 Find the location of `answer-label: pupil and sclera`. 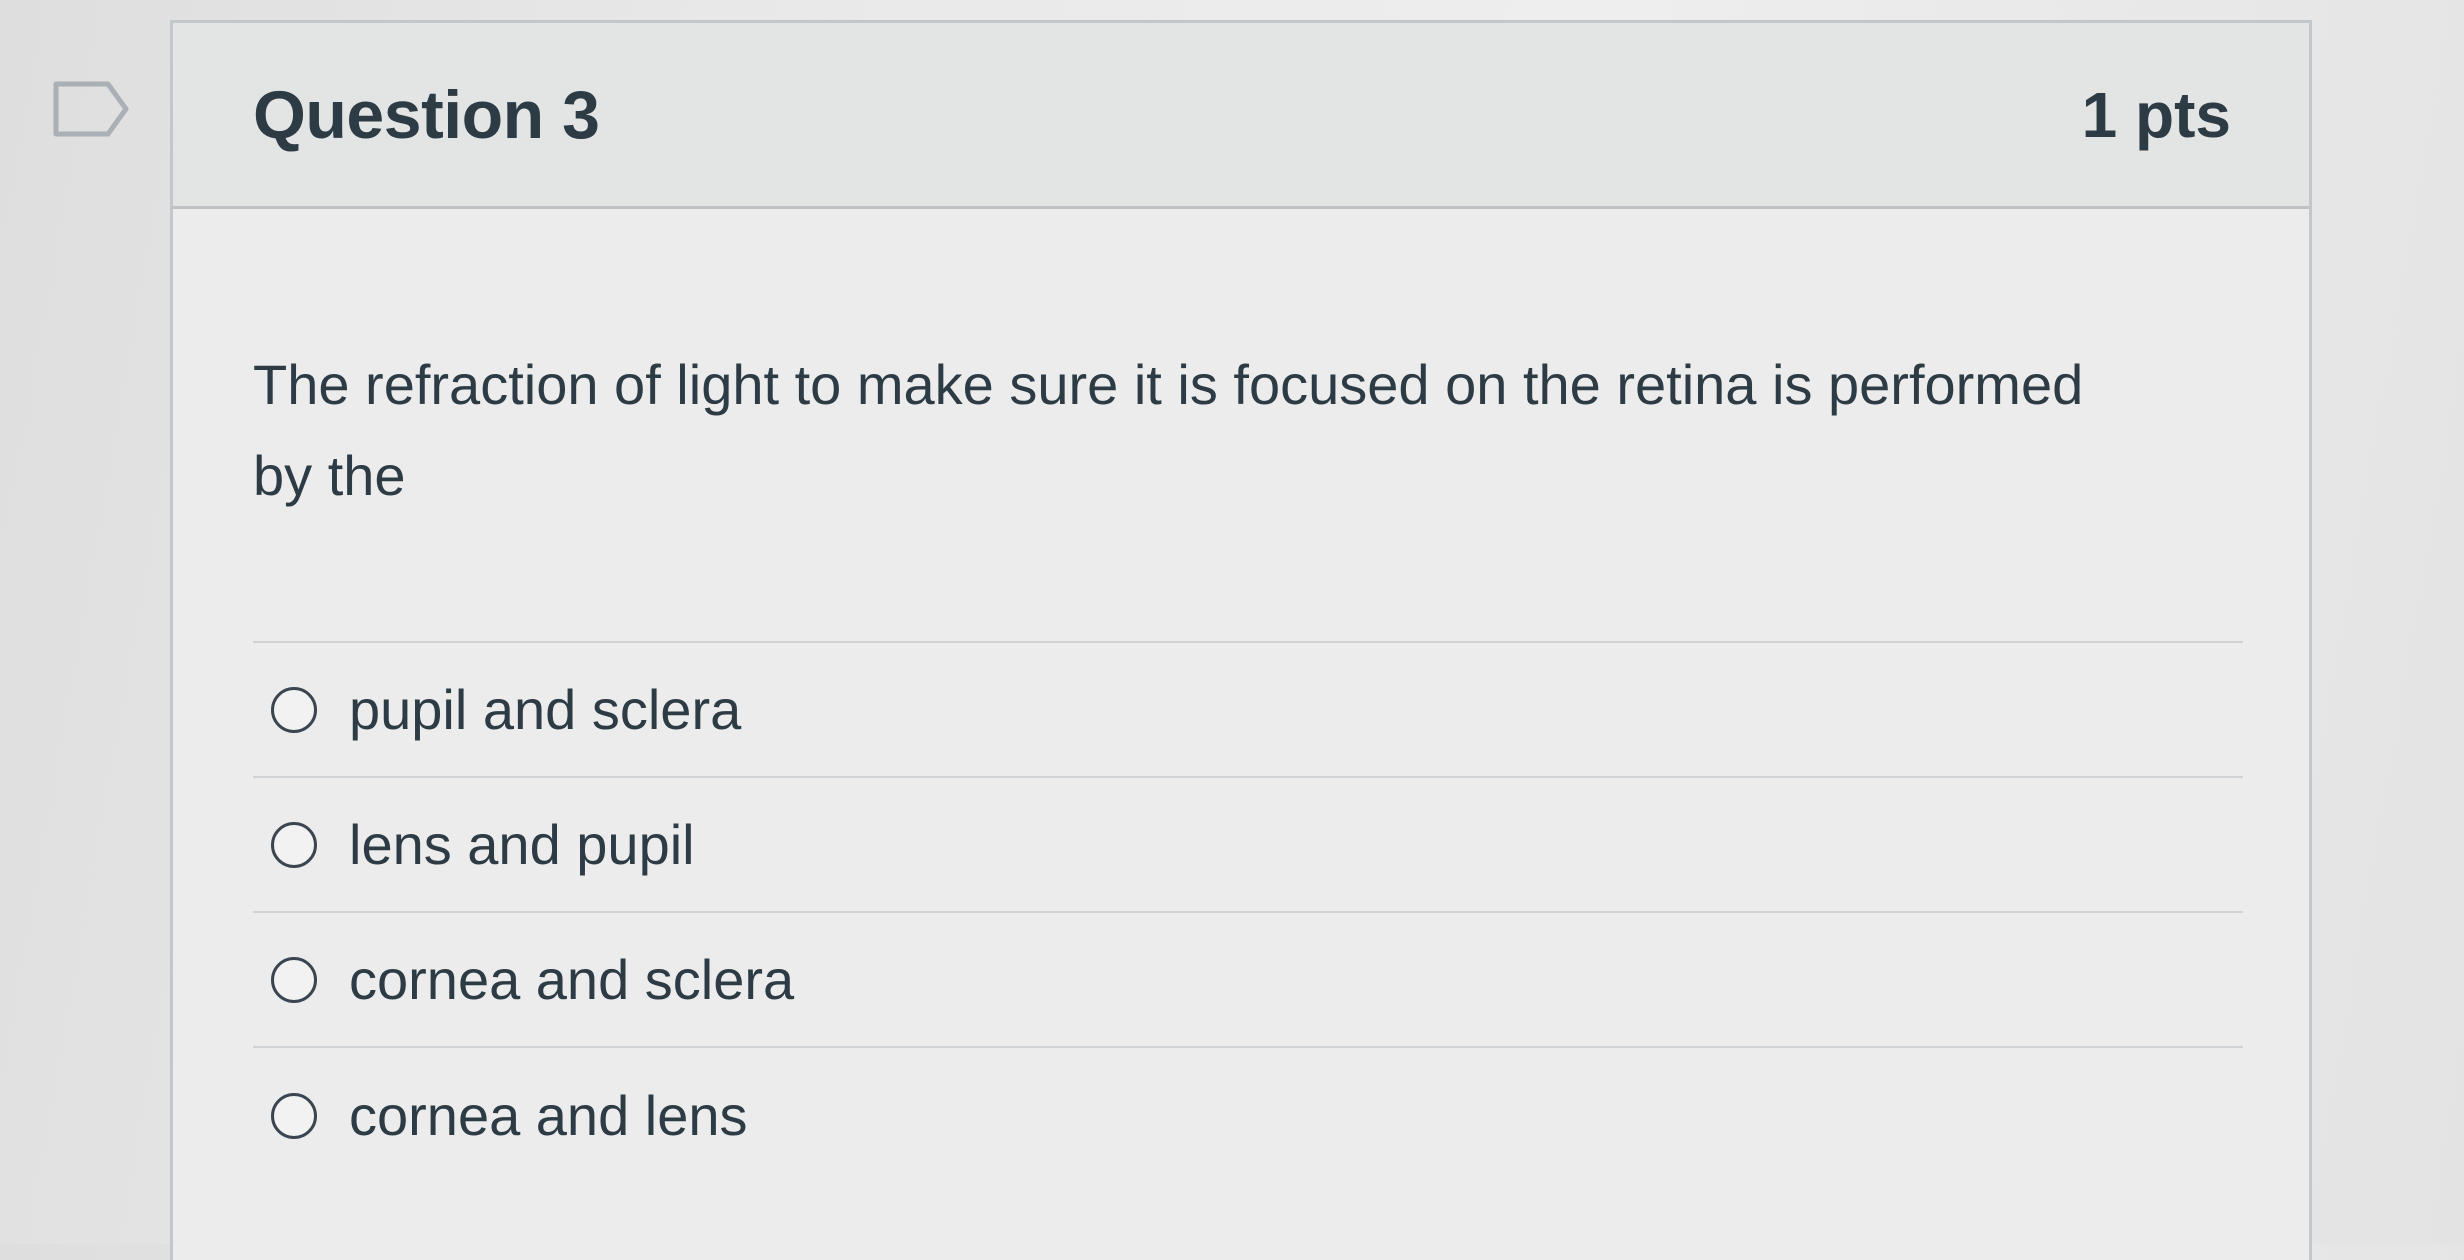

answer-label: pupil and sclera is located at coordinates (545, 709).